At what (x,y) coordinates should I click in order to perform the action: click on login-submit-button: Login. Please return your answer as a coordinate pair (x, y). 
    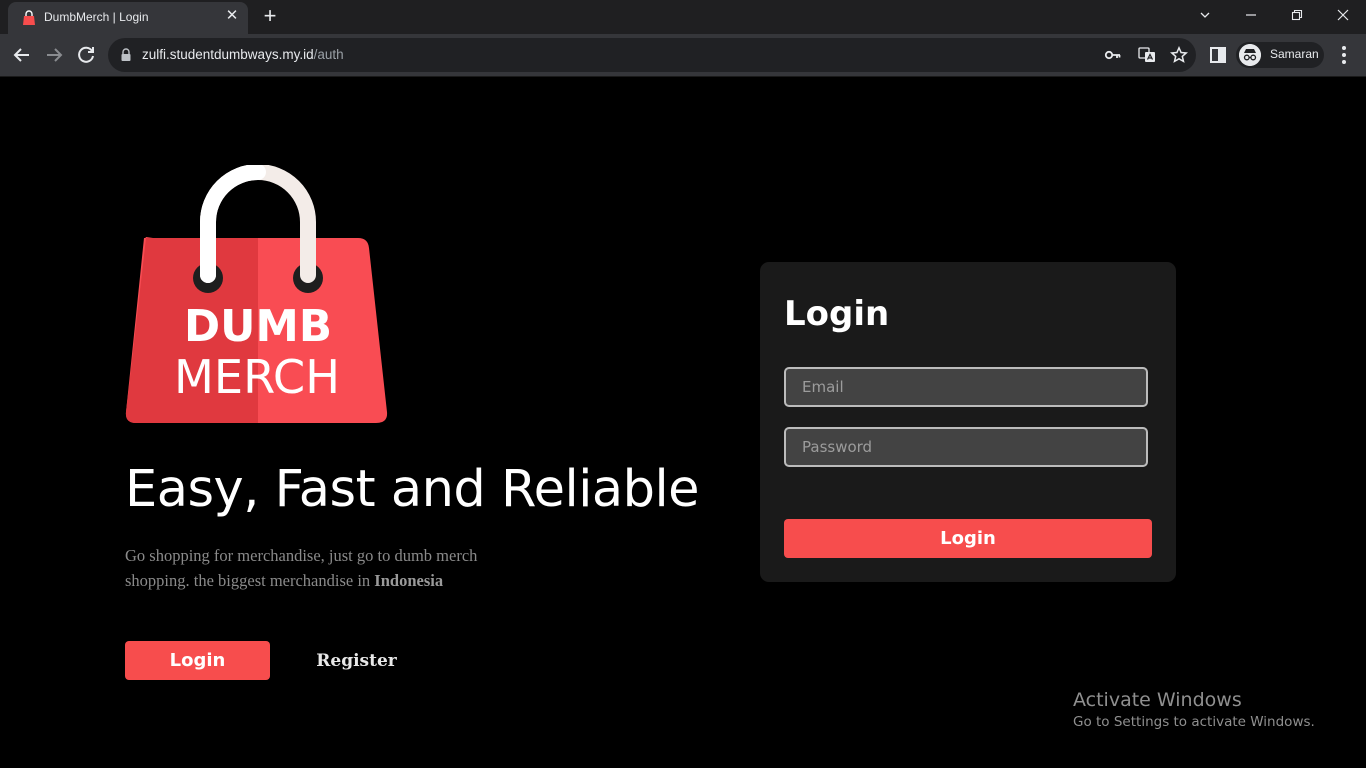
    Looking at the image, I should click on (968, 538).